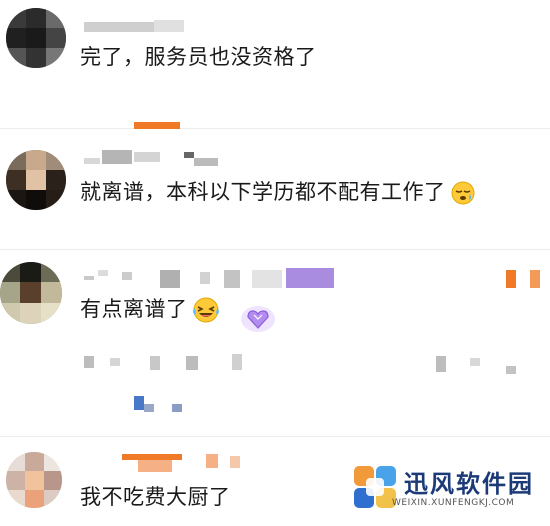 This screenshot has height=526, width=550. What do you see at coordinates (310, 278) in the screenshot?
I see `member-badge-blurred` at bounding box center [310, 278].